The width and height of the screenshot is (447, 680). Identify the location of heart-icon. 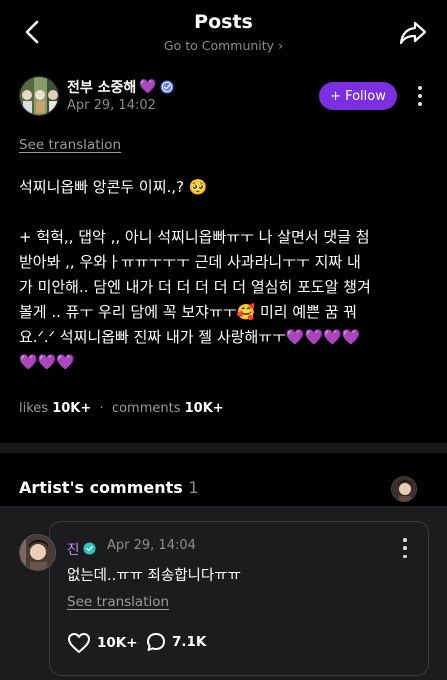
(79, 643).